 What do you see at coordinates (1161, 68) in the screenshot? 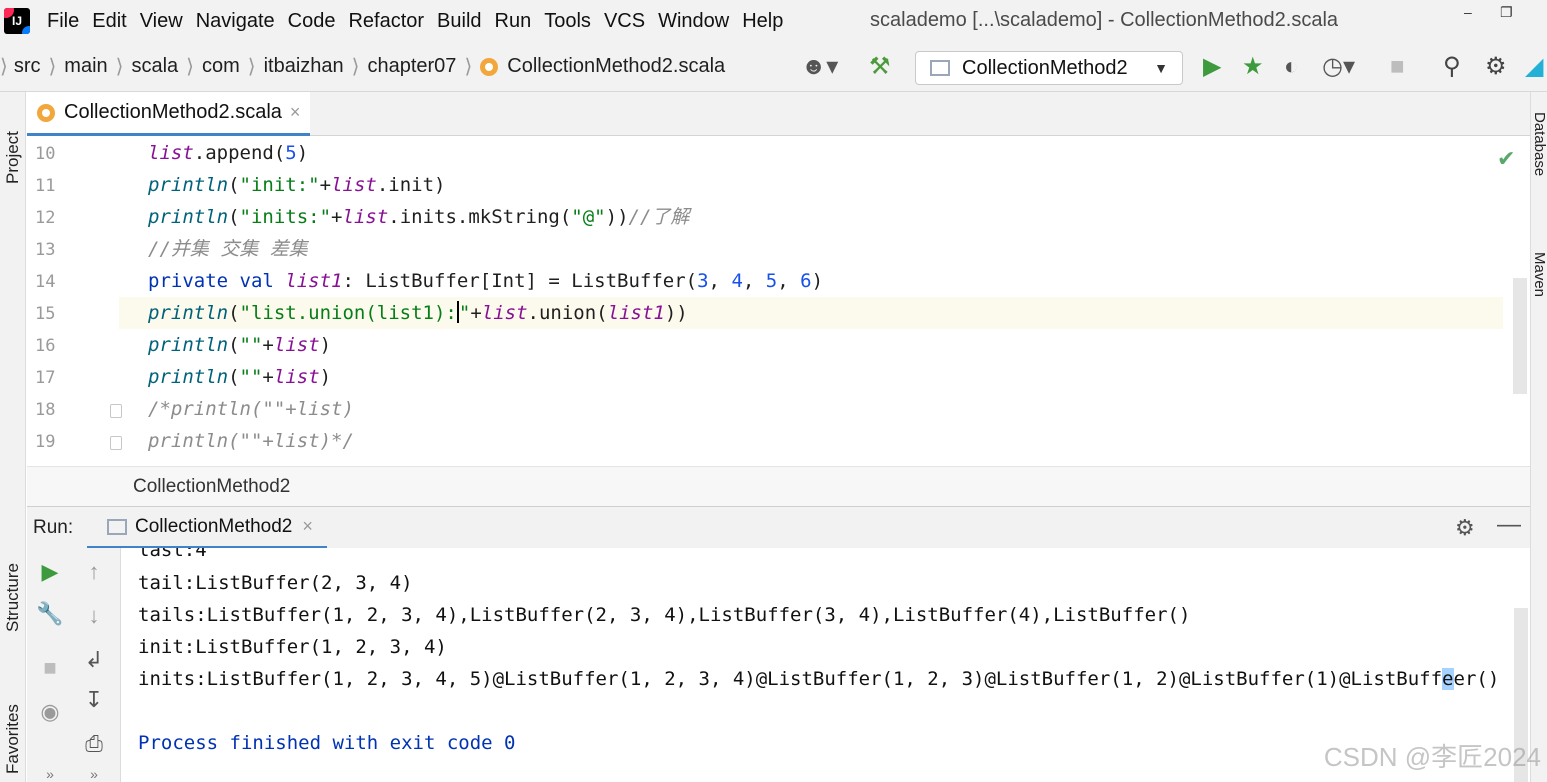
I see `chevron-down-icon: ▼` at bounding box center [1161, 68].